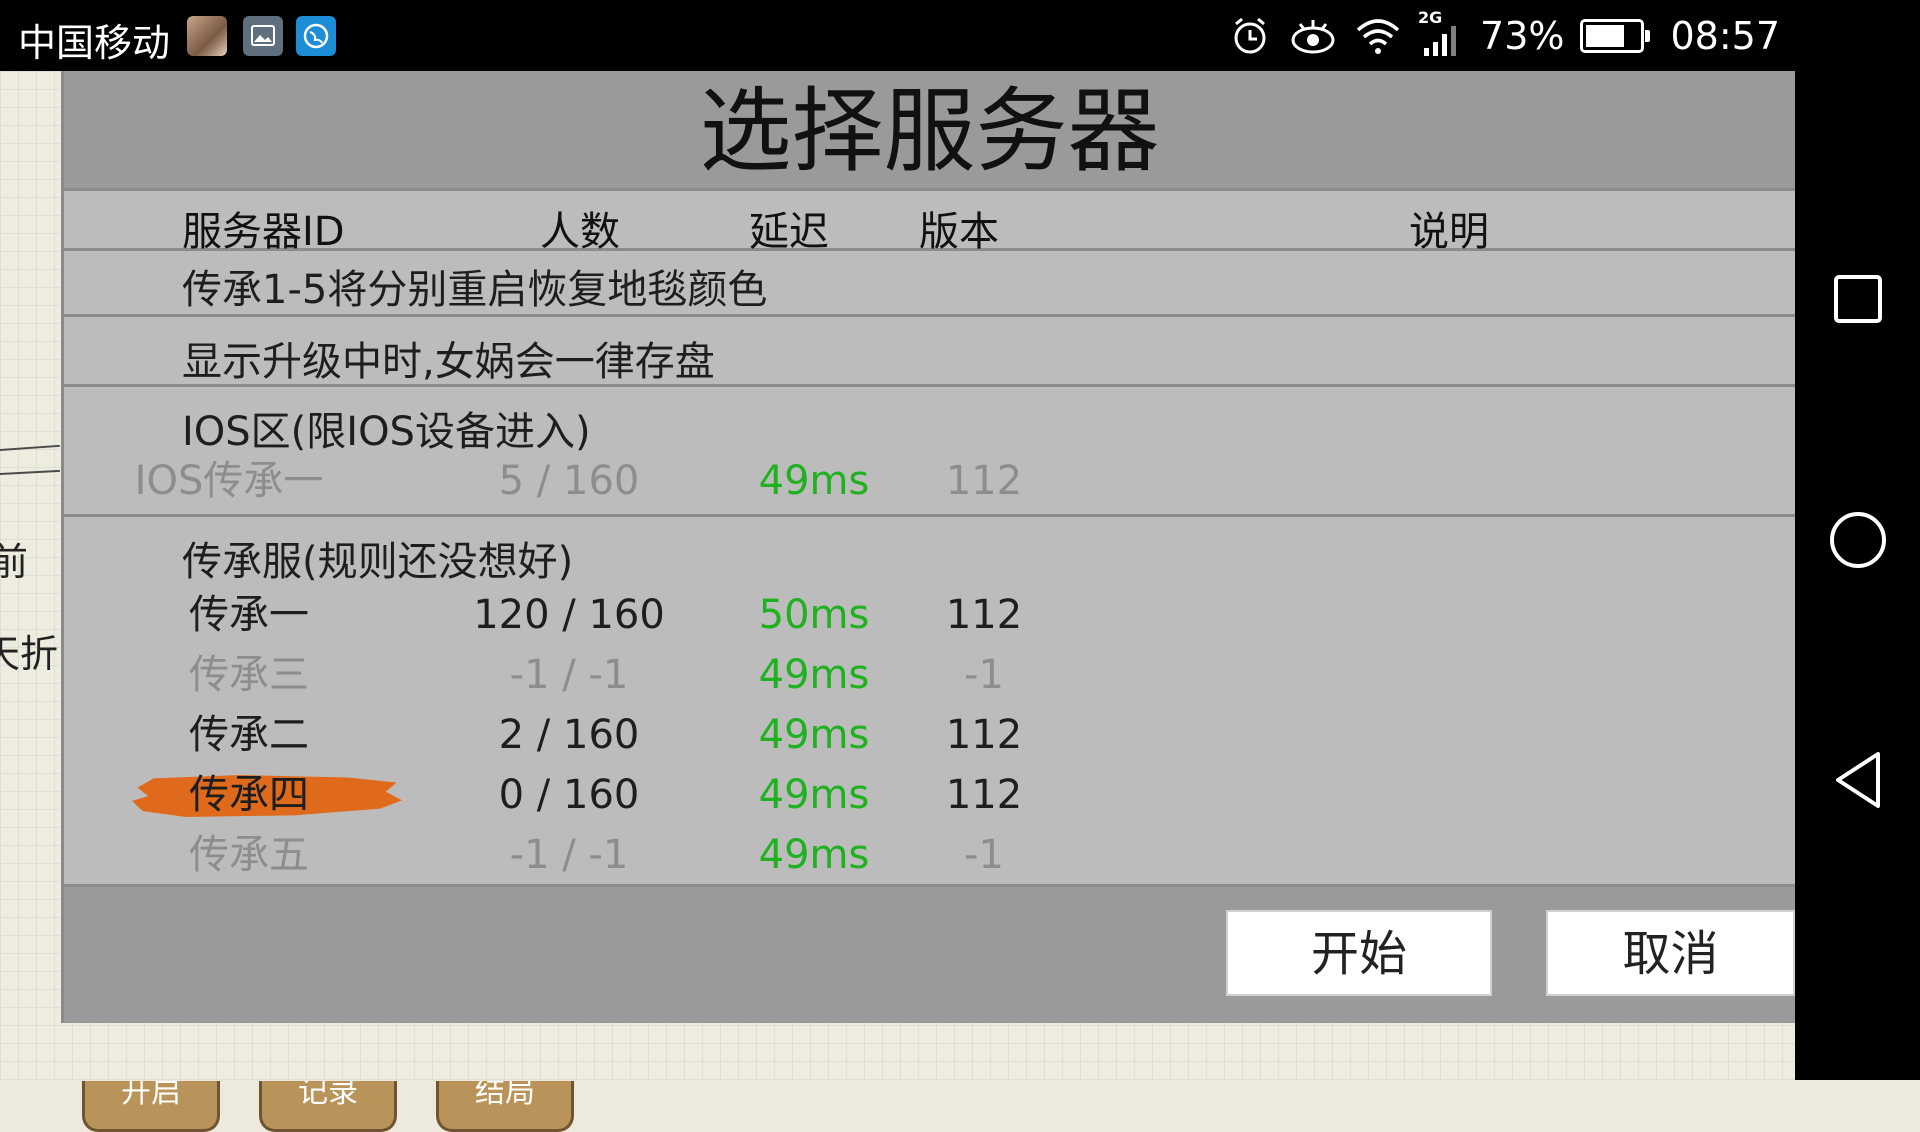 This screenshot has width=1920, height=1132. I want to click on cancel-button: 取消, so click(1670, 953).